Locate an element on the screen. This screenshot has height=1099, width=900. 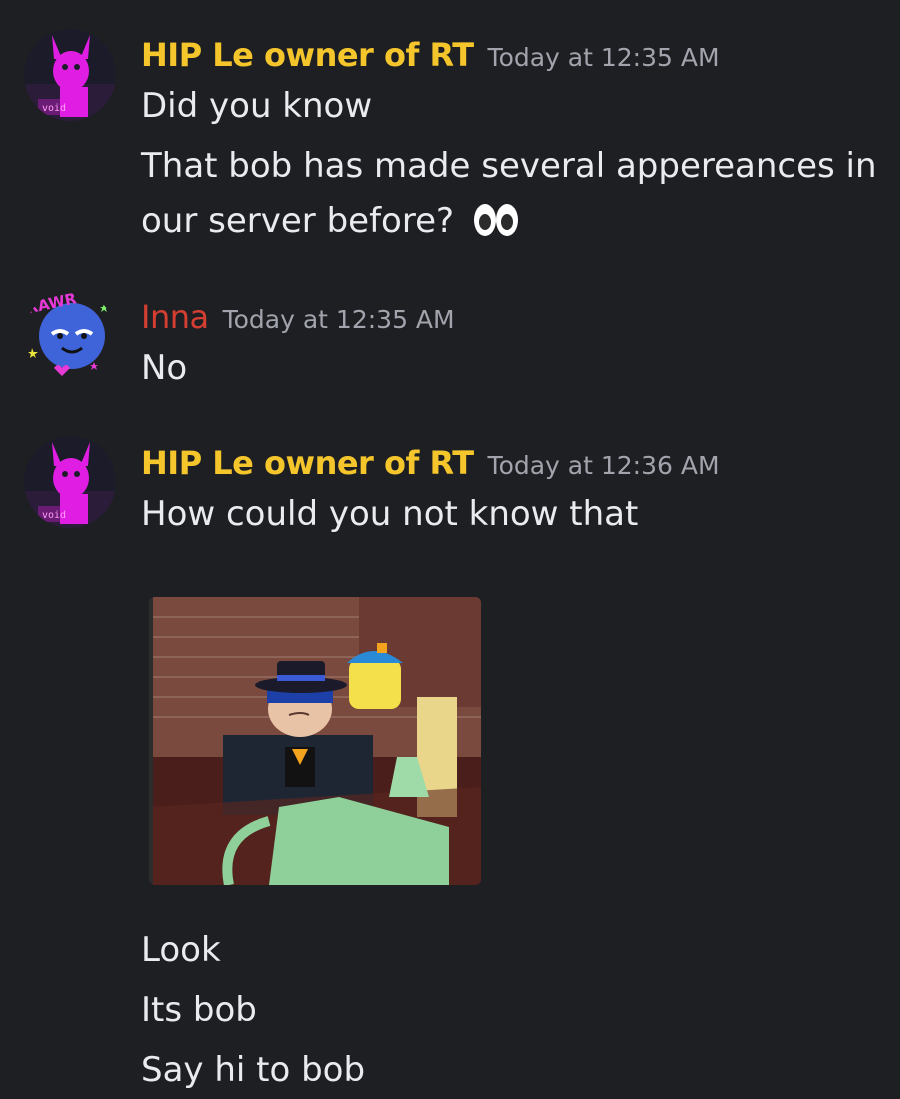
message-line: Say hi to bob is located at coordinates (253, 1070).